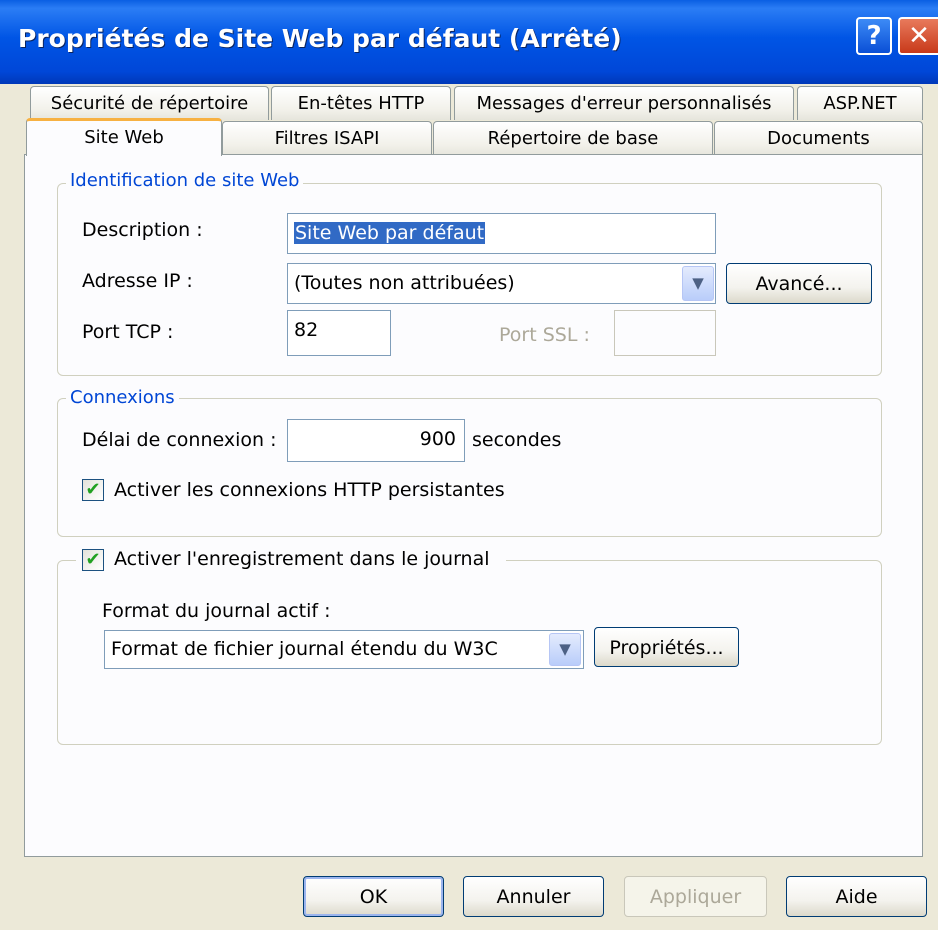 Image resolution: width=938 pixels, height=930 pixels. What do you see at coordinates (544, 335) in the screenshot?
I see `ssl-port-label: Port SSL :` at bounding box center [544, 335].